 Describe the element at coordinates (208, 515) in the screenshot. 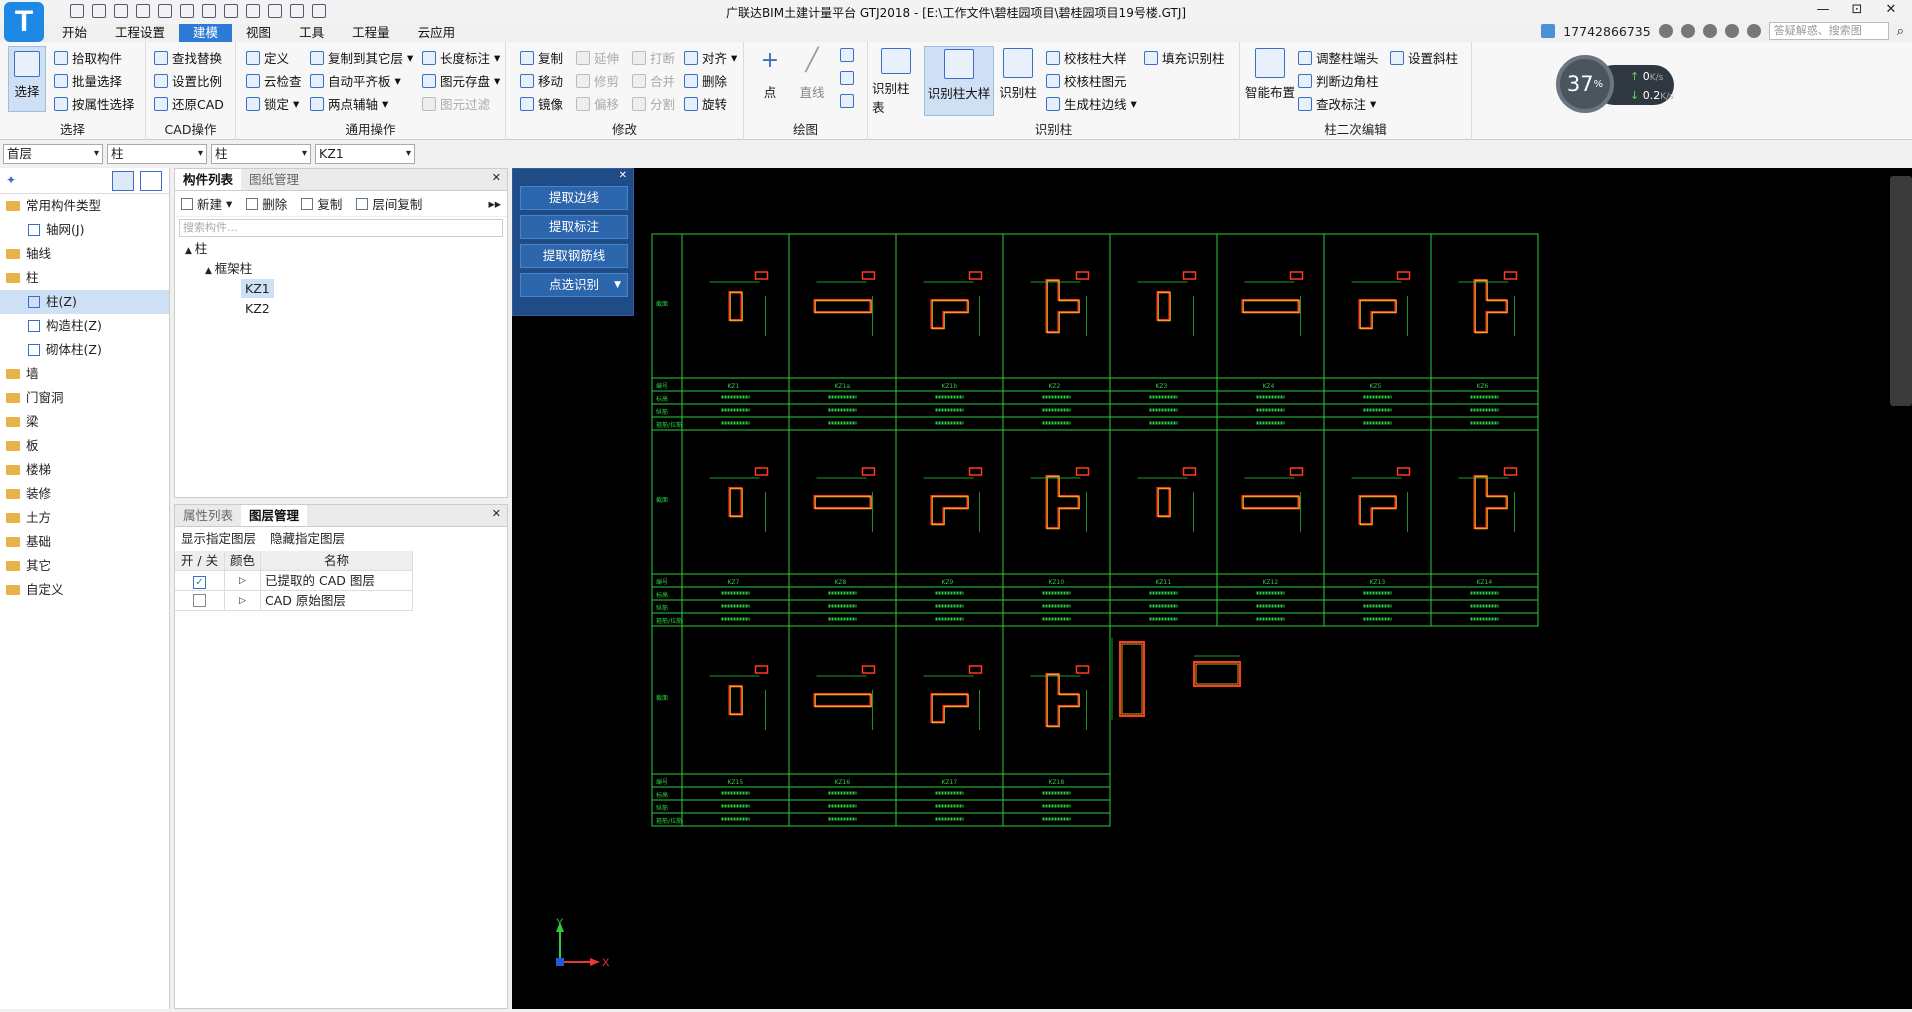

I see `tab-property-list: 属性列表` at that location.